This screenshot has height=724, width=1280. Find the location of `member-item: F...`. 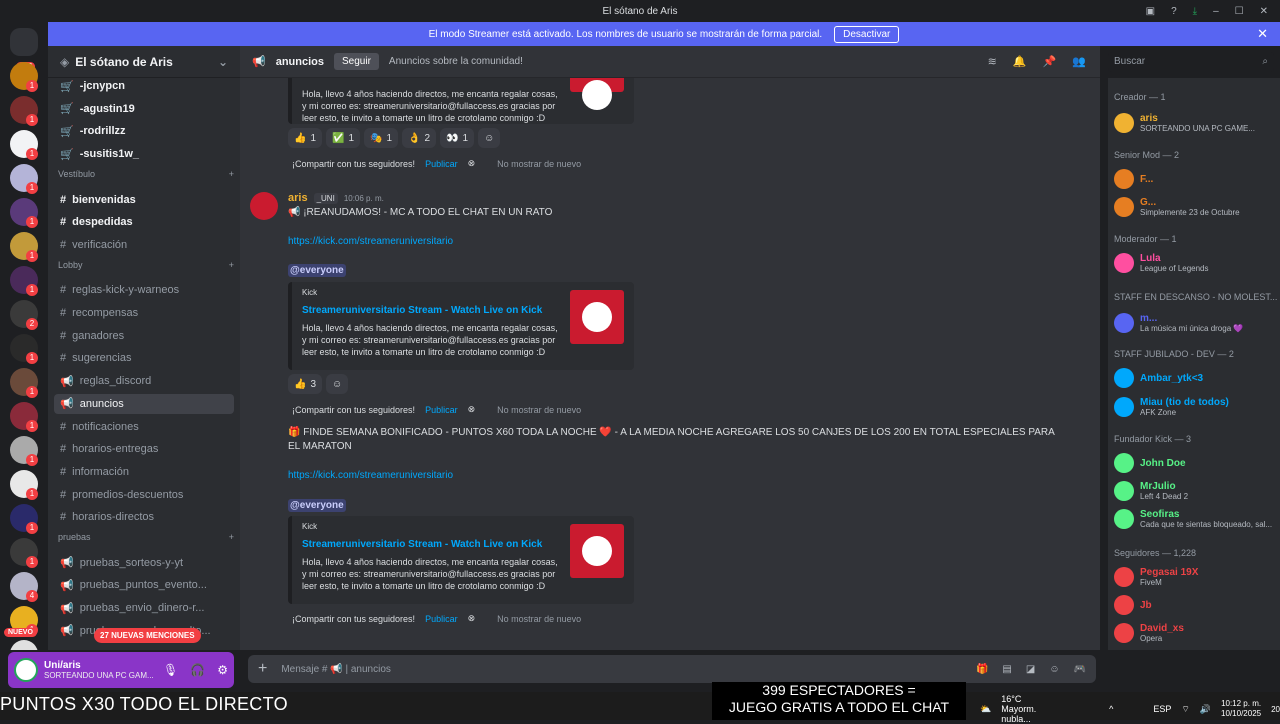

member-item: F... is located at coordinates (1196, 179).